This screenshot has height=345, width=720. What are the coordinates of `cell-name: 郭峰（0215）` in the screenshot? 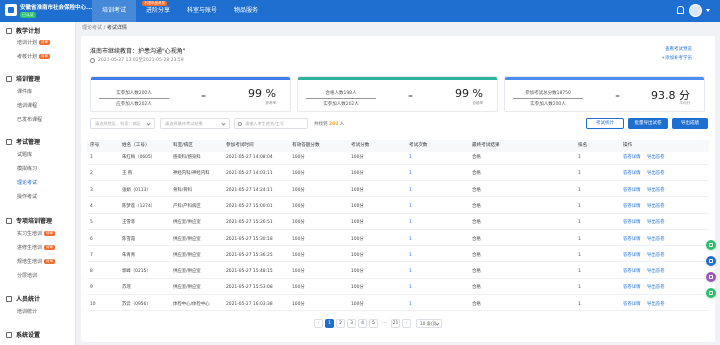 It's located at (136, 272).